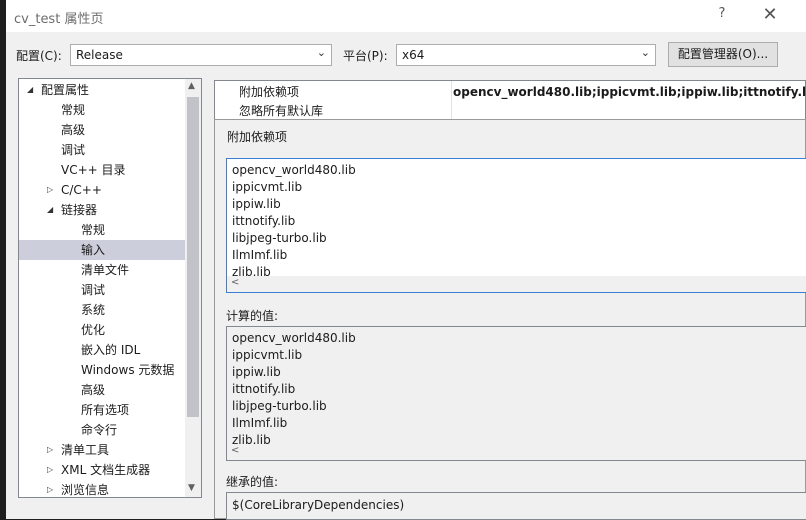  I want to click on tree-item: 清单文件, so click(102, 270).